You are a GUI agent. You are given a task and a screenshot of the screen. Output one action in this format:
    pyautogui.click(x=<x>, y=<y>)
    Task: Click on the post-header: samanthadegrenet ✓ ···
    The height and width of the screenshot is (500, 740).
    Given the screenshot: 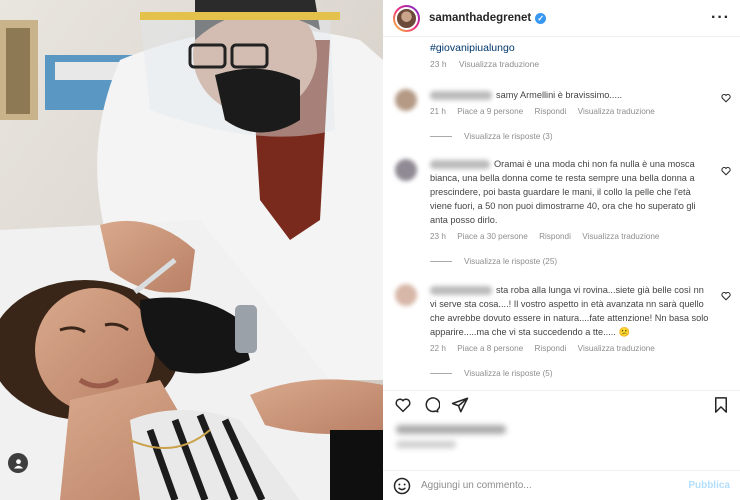 What is the action you would take?
    pyautogui.click(x=561, y=18)
    